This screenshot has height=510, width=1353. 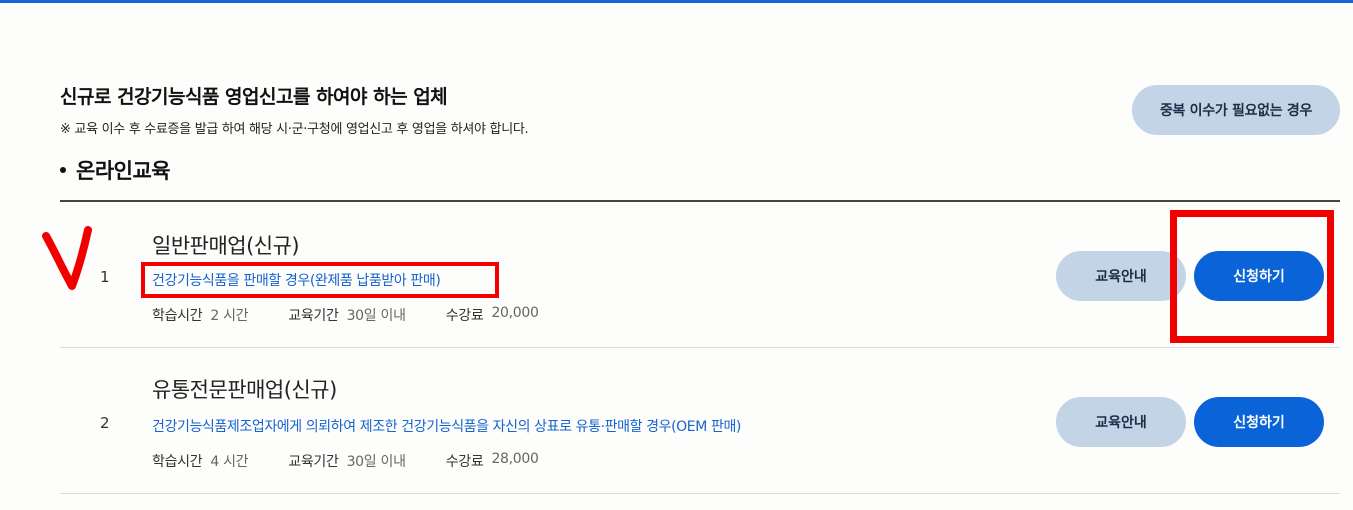 I want to click on course-number: 2, so click(x=105, y=423).